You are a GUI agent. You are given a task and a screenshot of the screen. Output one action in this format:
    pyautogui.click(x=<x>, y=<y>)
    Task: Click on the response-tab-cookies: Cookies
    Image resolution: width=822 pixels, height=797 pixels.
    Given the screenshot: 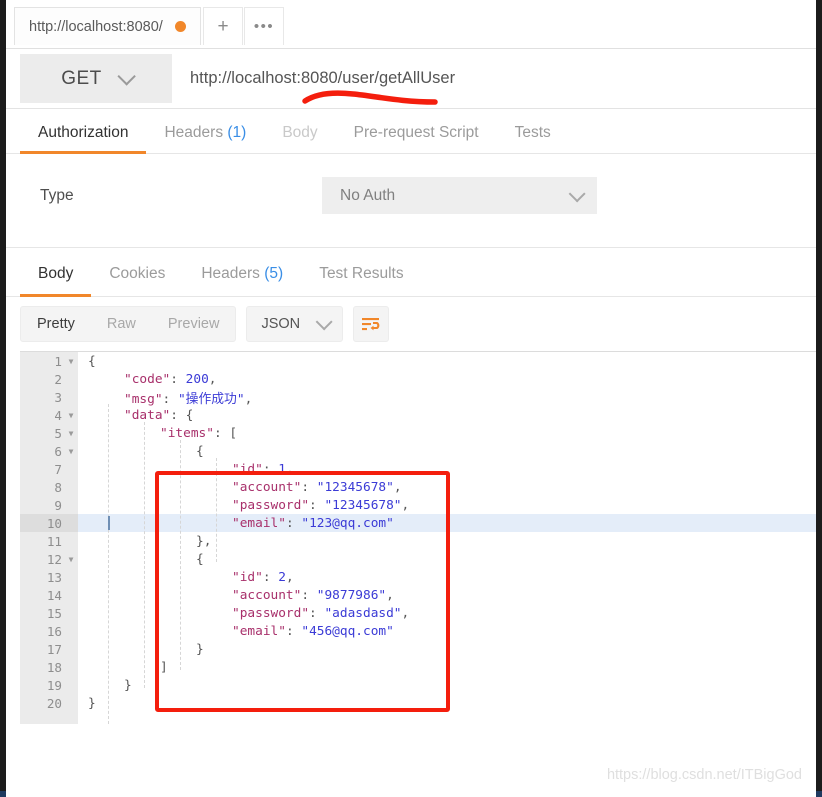 What is the action you would take?
    pyautogui.click(x=137, y=280)
    